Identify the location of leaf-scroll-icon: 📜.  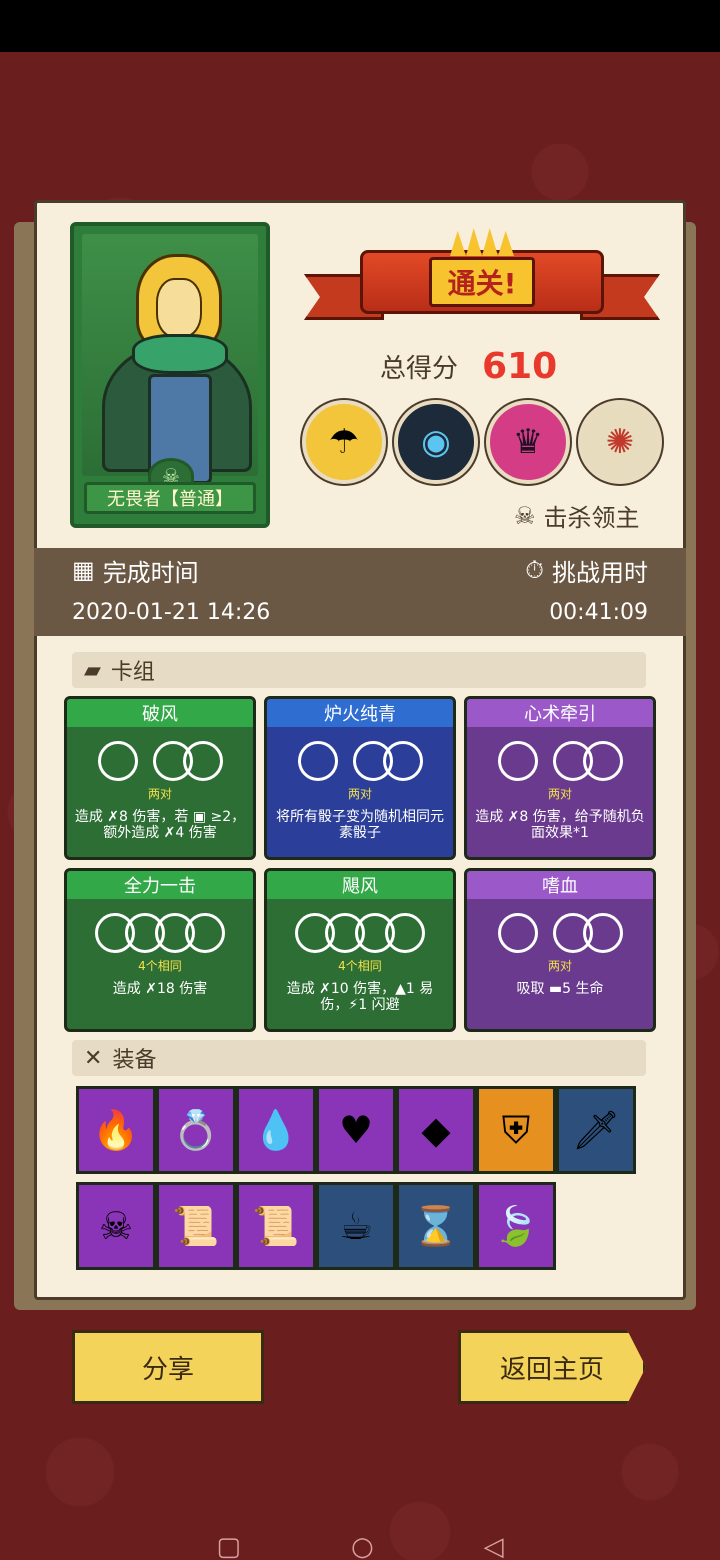
(276, 1226).